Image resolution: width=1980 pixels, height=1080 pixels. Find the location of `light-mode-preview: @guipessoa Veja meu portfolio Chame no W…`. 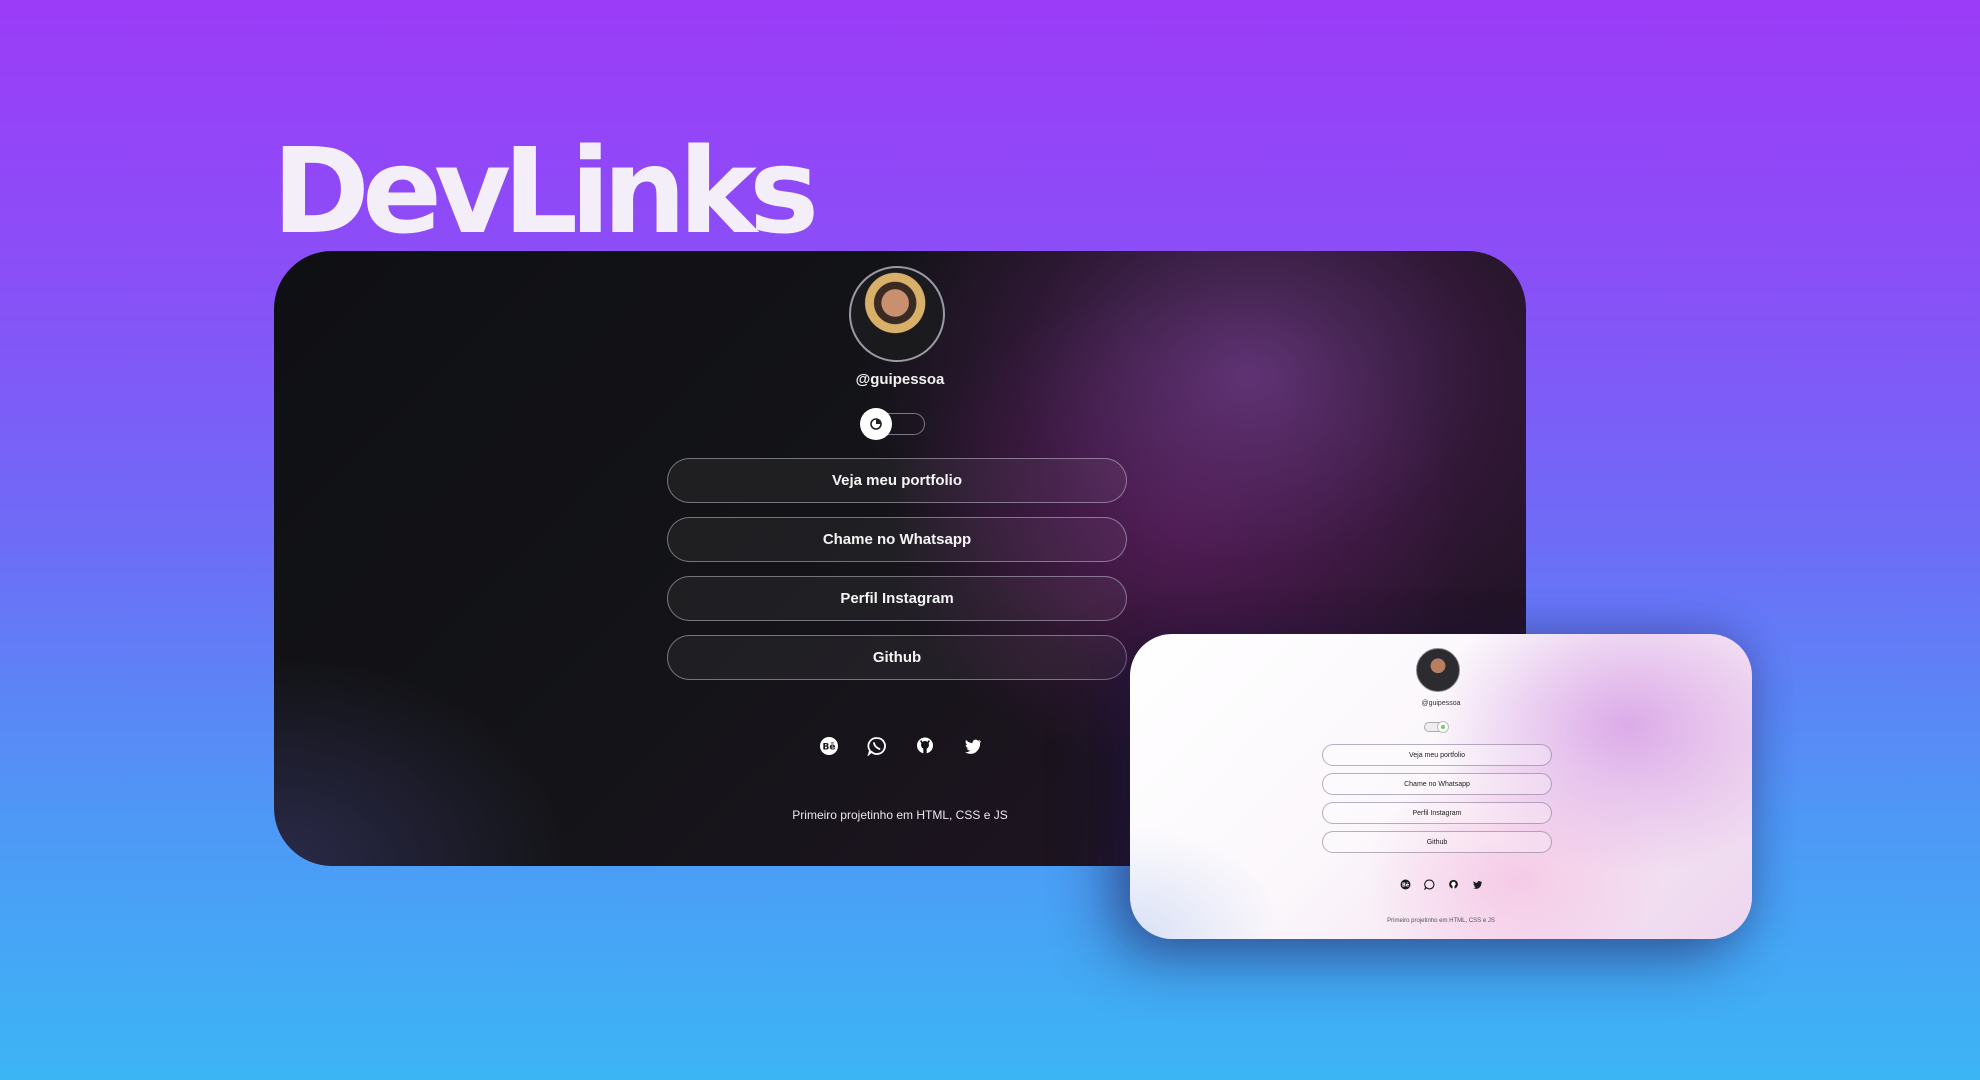

light-mode-preview: @guipessoa Veja meu portfolio Chame no W… is located at coordinates (1441, 786).